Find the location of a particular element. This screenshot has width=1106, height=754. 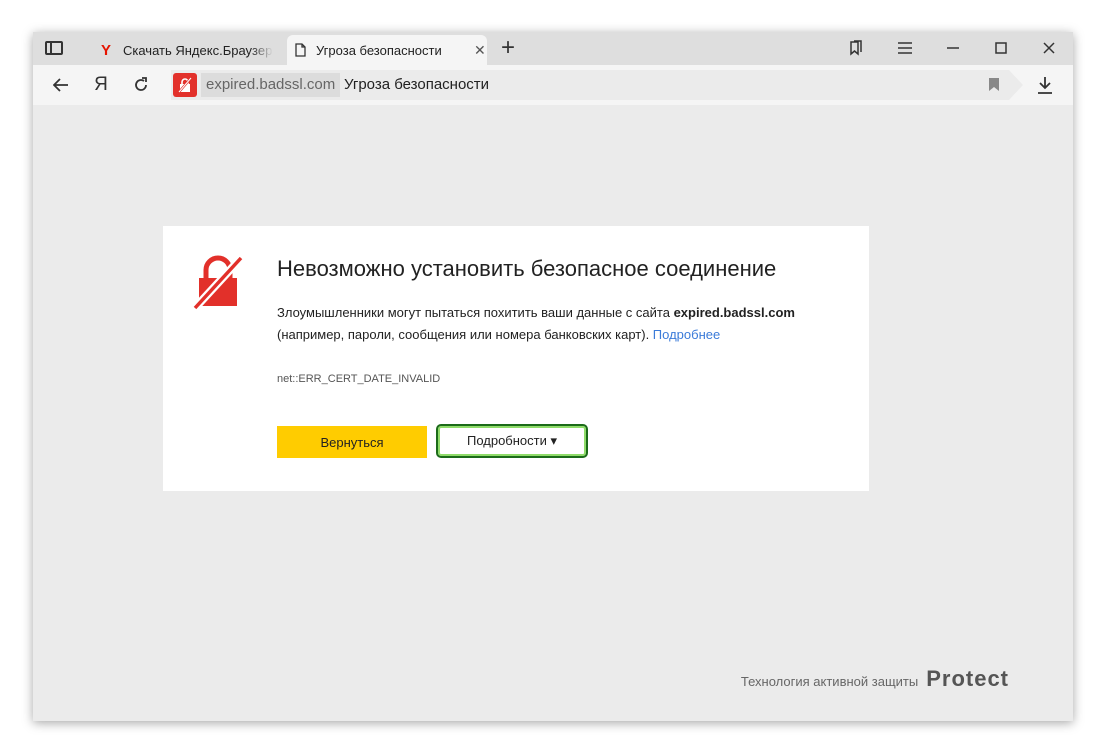

tab-security-threat: Угроза безопасности ✕ is located at coordinates (387, 50).